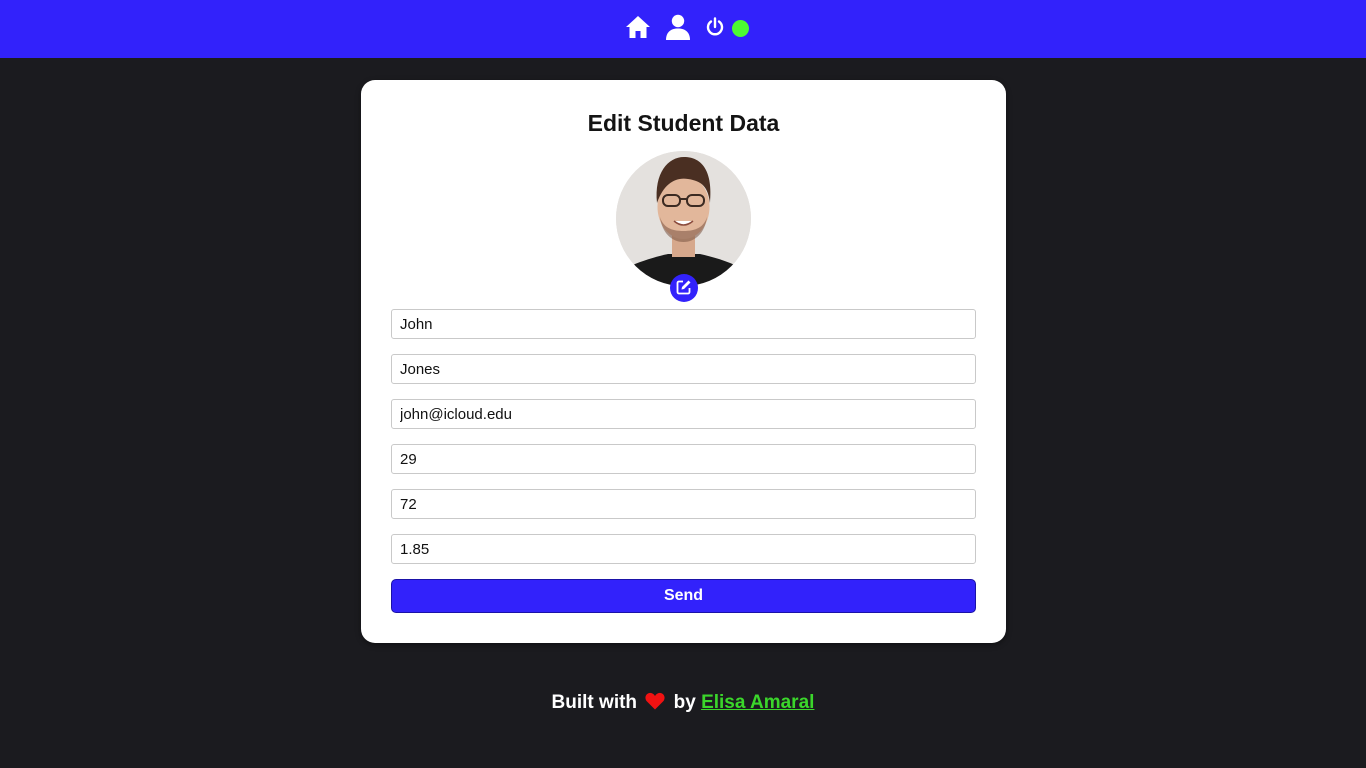 Image resolution: width=1366 pixels, height=768 pixels. Describe the element at coordinates (655, 704) in the screenshot. I see `heart-icon` at that location.